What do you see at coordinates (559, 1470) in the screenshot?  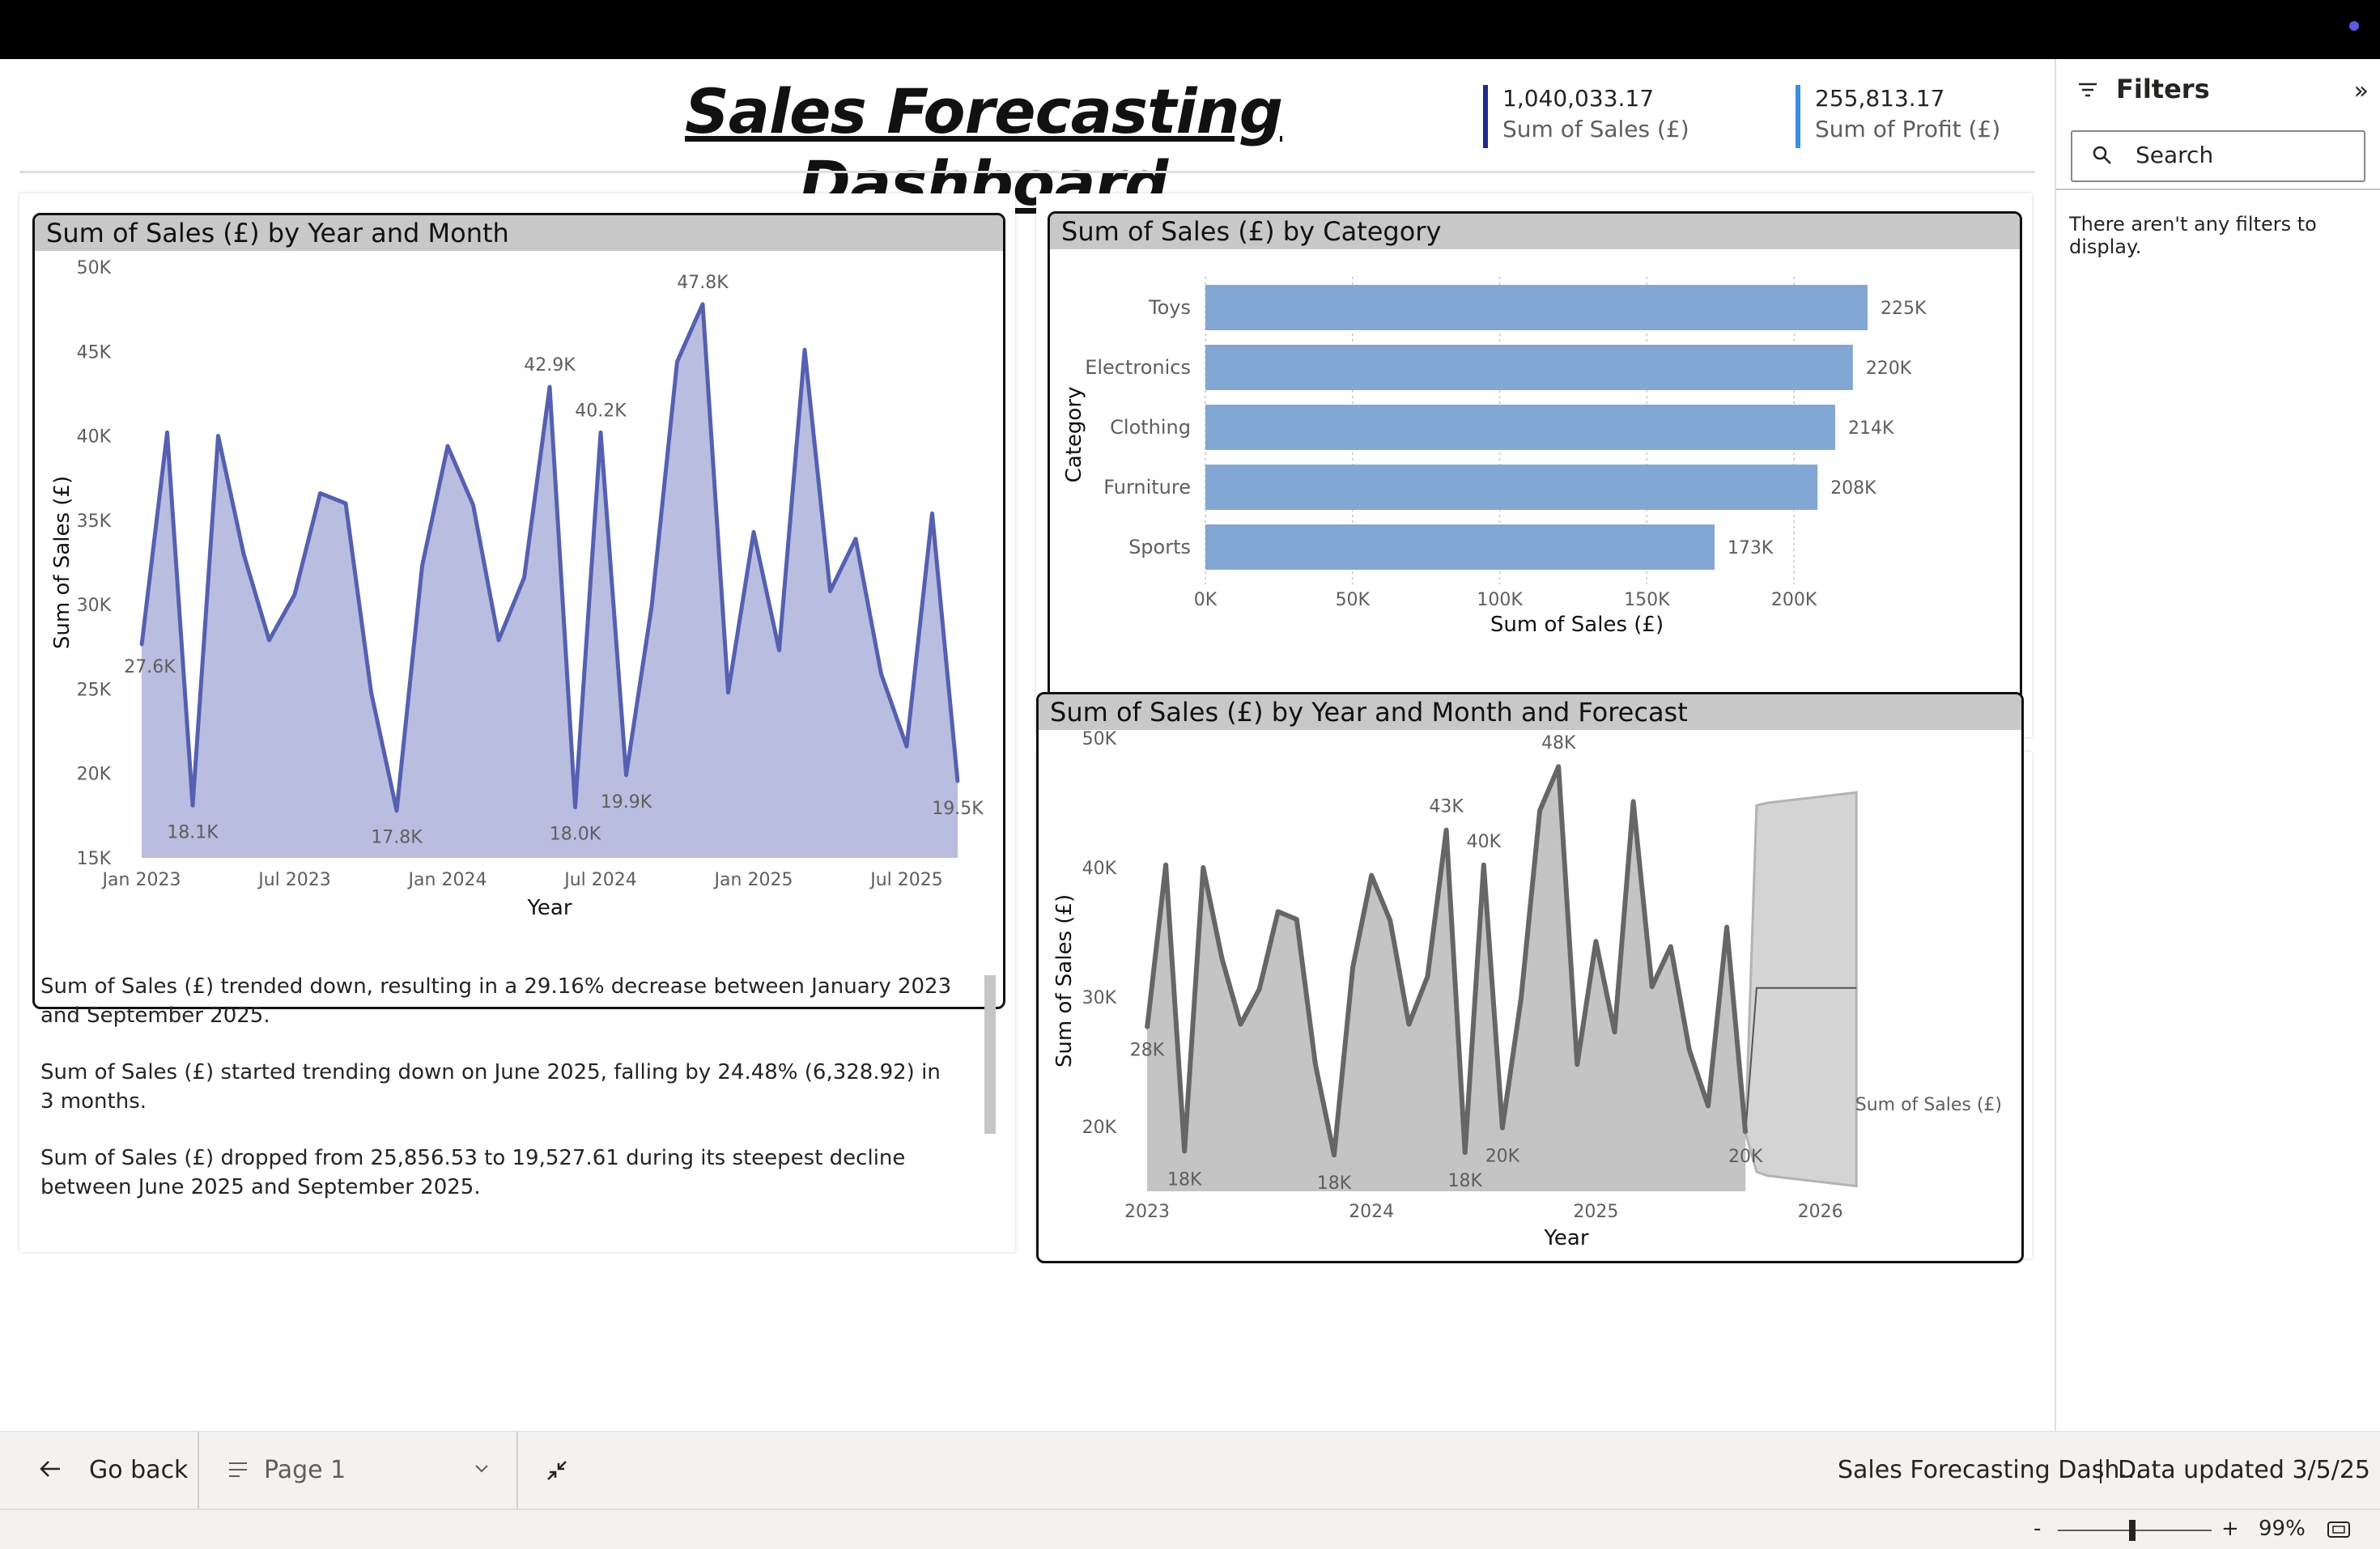 I see `fit-to-page-button` at bounding box center [559, 1470].